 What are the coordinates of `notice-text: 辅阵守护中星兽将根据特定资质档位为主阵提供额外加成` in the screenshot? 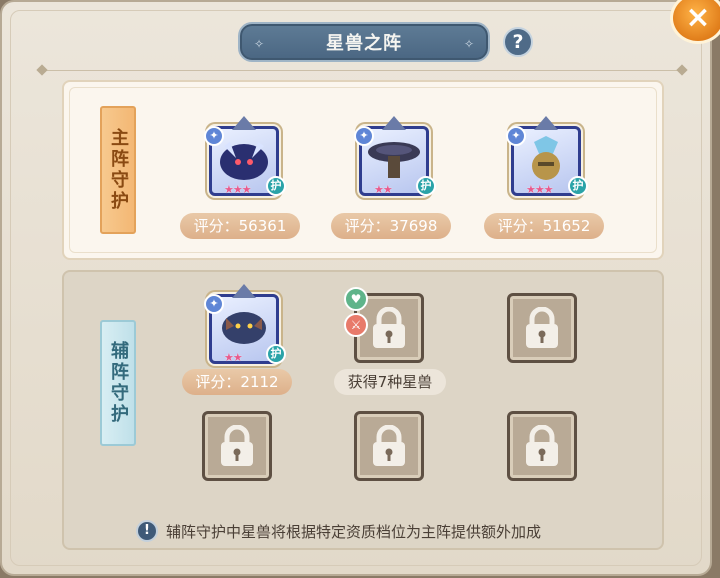 It's located at (354, 531).